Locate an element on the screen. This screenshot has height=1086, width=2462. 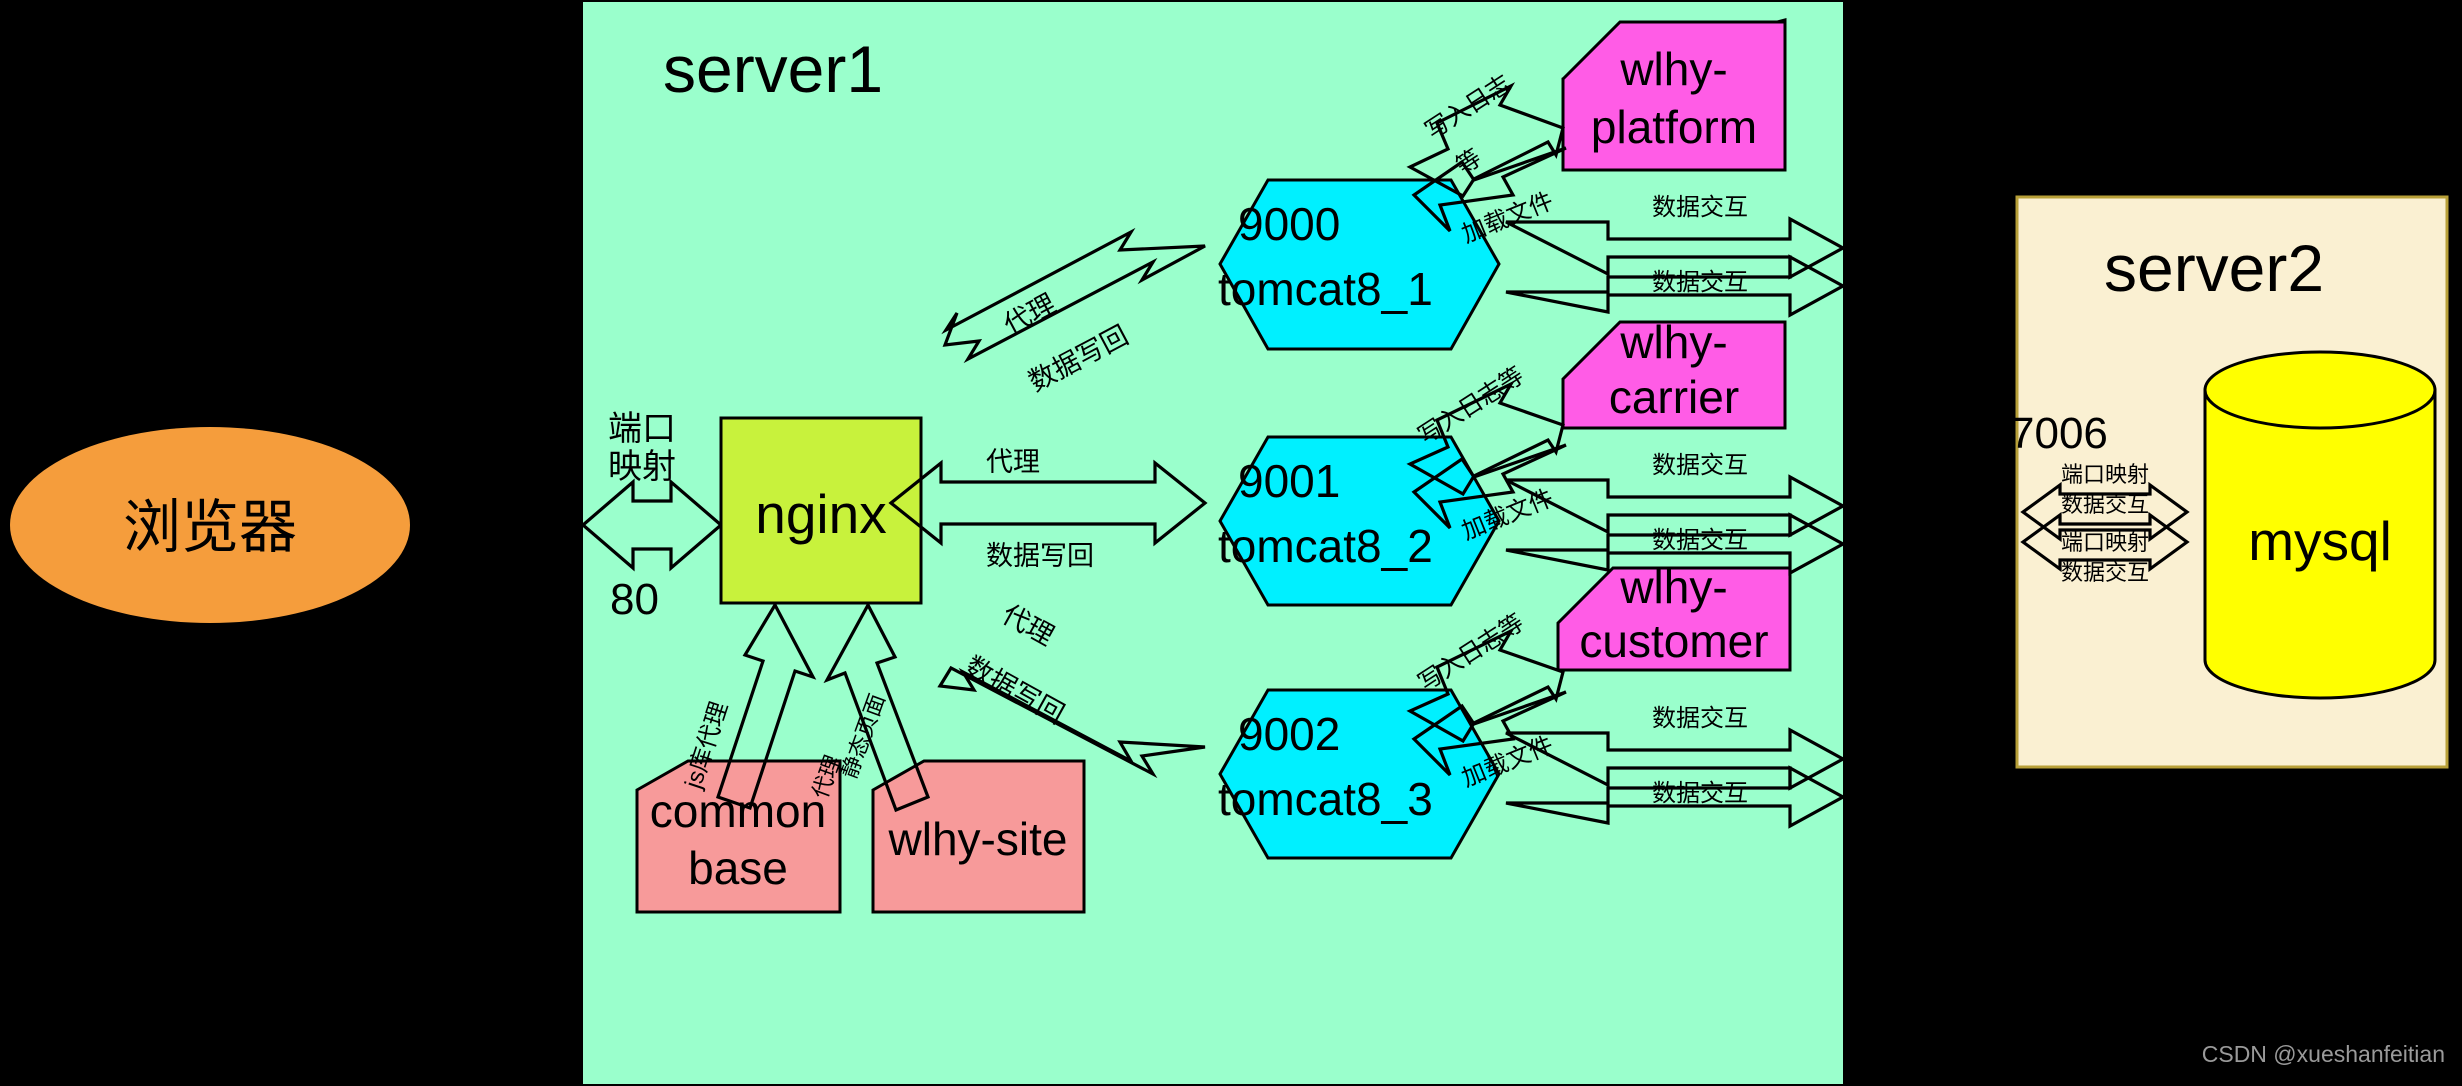
module-label-platform-l1: wlhy- is located at coordinates (1673, 69).